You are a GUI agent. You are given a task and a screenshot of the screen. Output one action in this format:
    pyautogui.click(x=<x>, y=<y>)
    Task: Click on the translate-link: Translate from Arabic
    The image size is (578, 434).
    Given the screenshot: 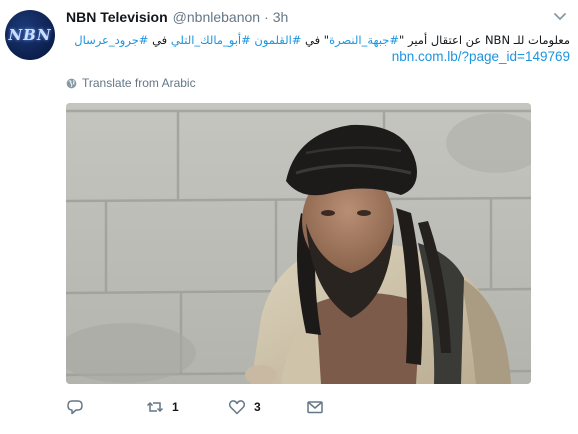 What is the action you would take?
    pyautogui.click(x=131, y=83)
    